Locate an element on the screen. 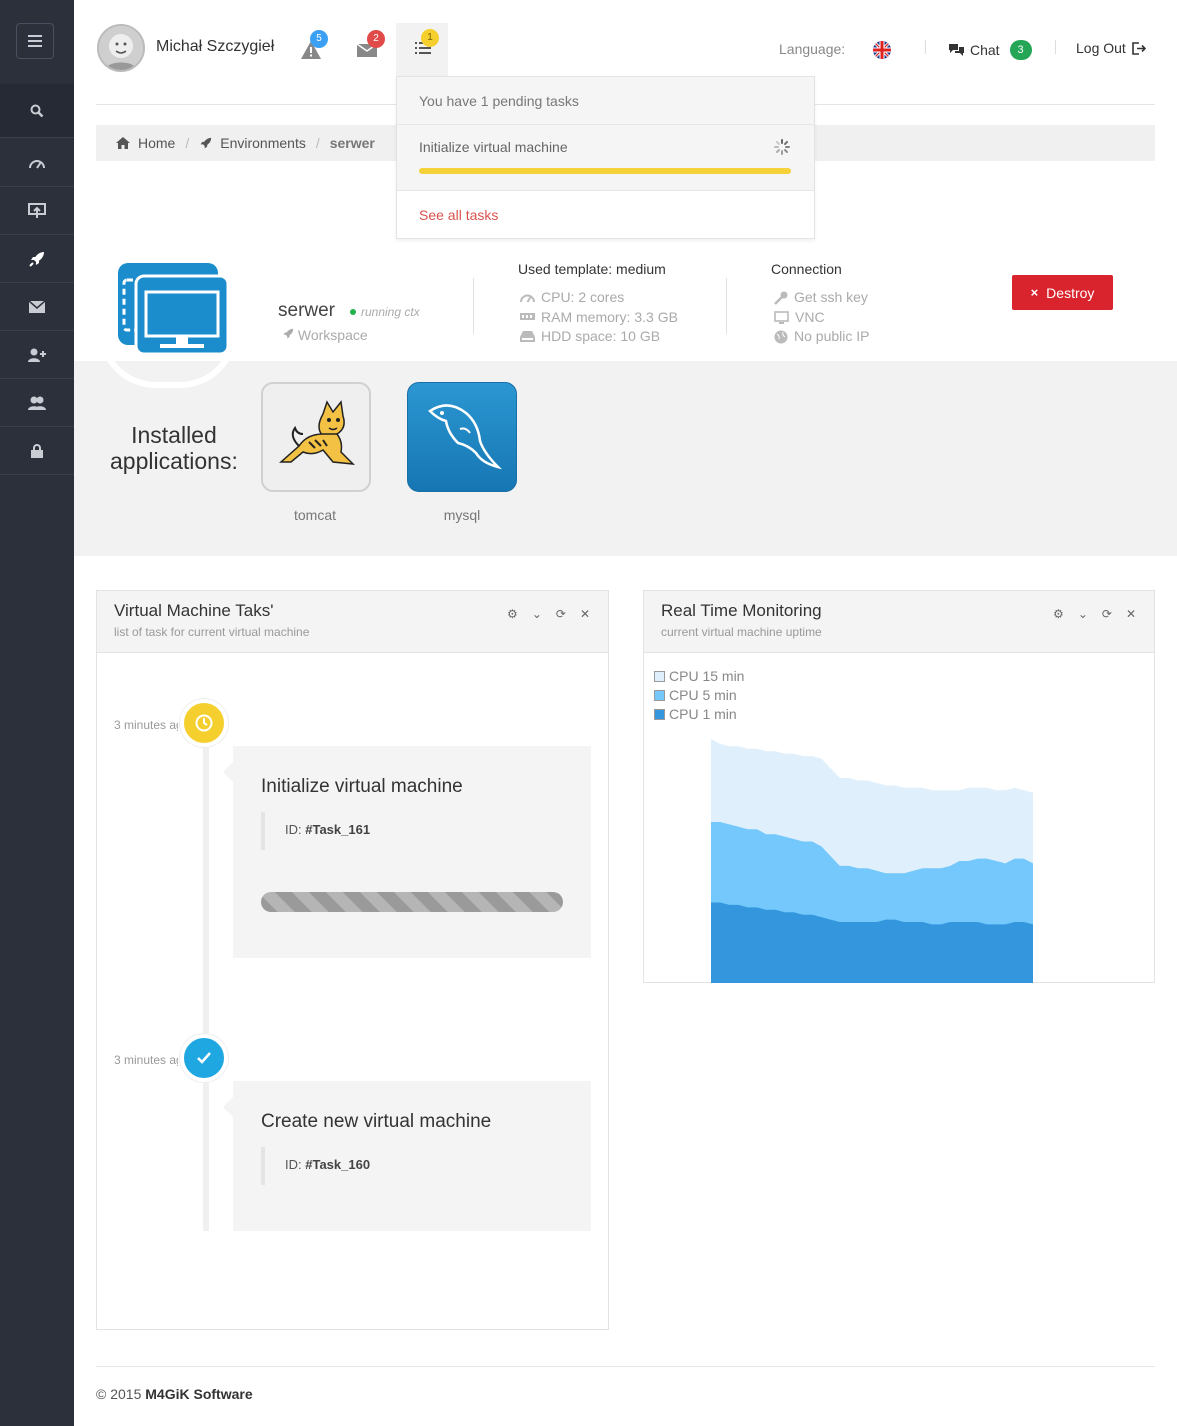 This screenshot has height=1426, width=1177. environment-status: running ctx is located at coordinates (385, 312).